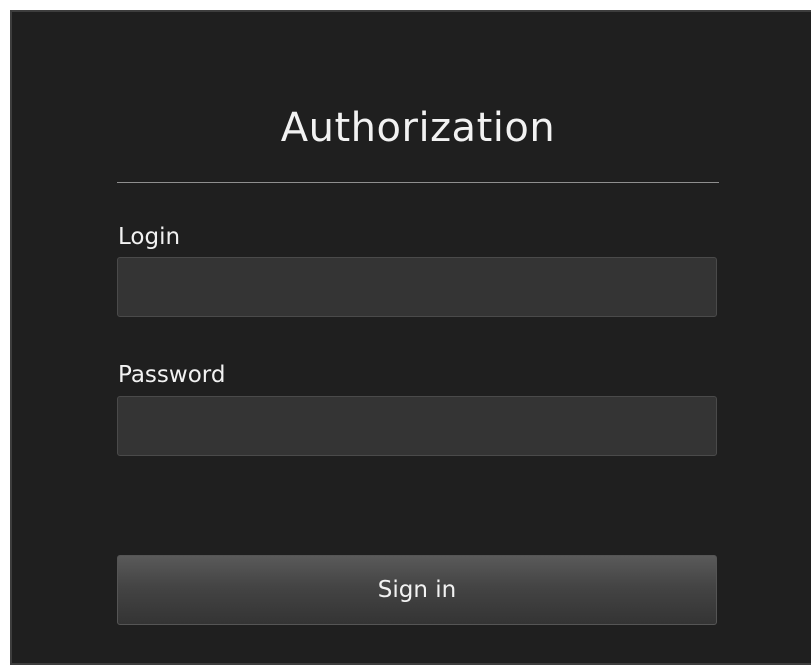  Describe the element at coordinates (417, 426) in the screenshot. I see `password-input` at that location.